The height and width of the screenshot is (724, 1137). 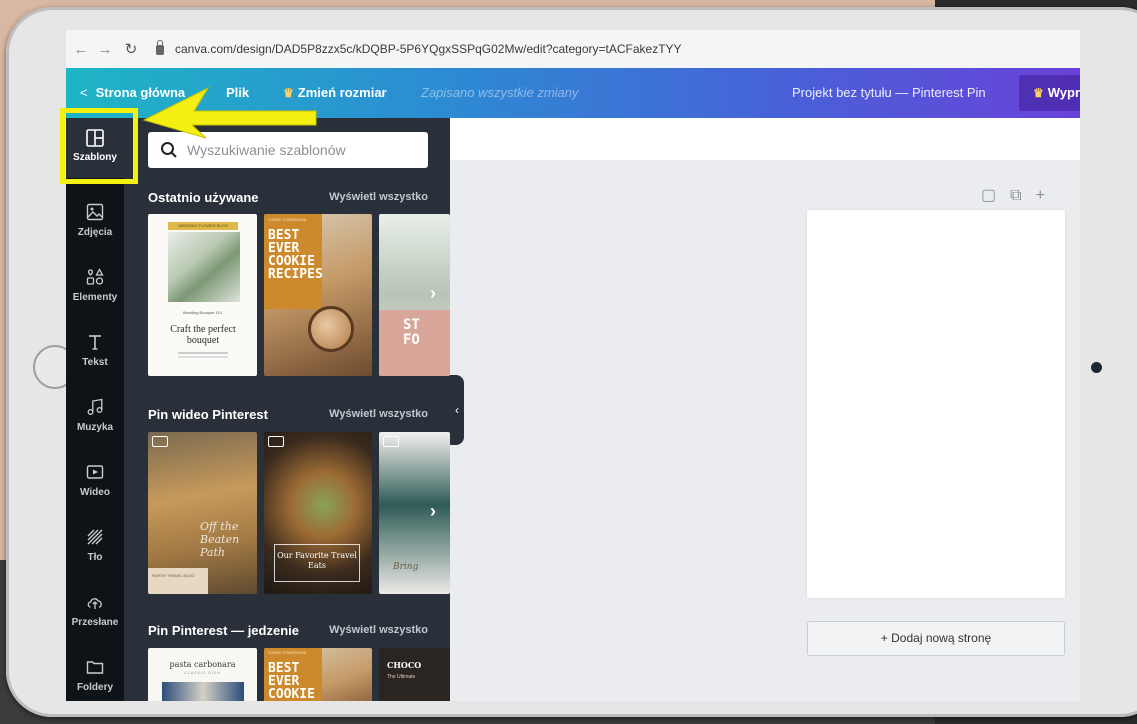 I want to click on rail-label: Foldery, so click(x=95, y=687).